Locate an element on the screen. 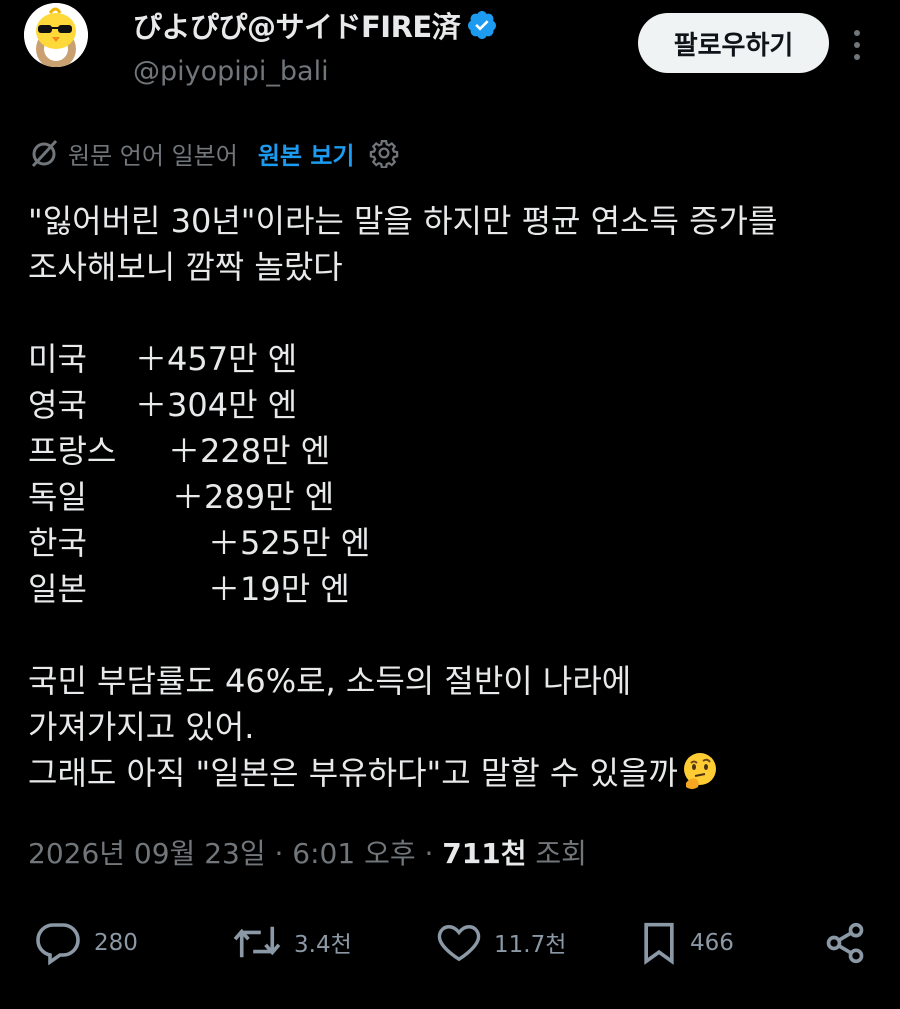  more-vertical-icon is located at coordinates (857, 45).